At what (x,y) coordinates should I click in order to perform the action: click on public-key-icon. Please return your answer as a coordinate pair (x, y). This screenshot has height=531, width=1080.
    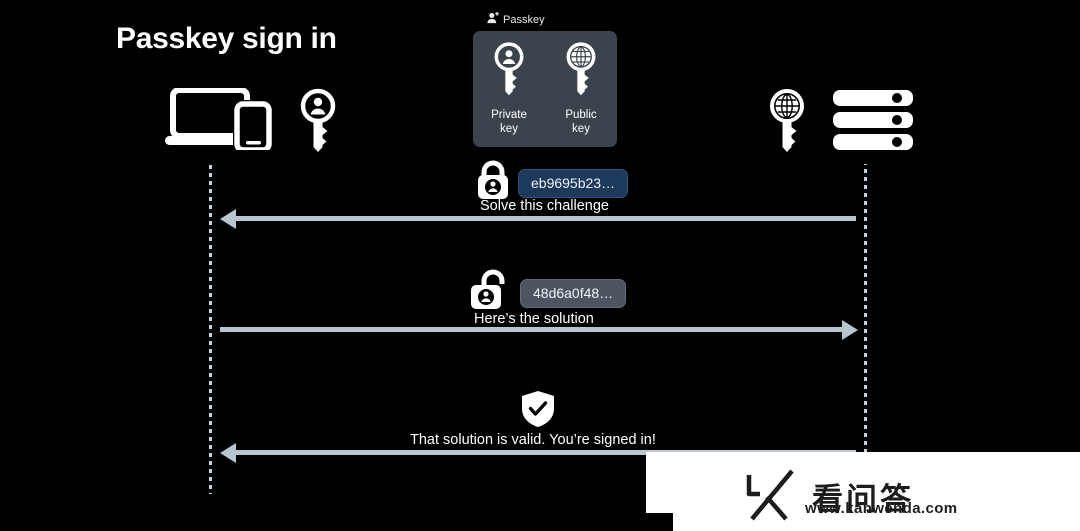
    Looking at the image, I should click on (581, 71).